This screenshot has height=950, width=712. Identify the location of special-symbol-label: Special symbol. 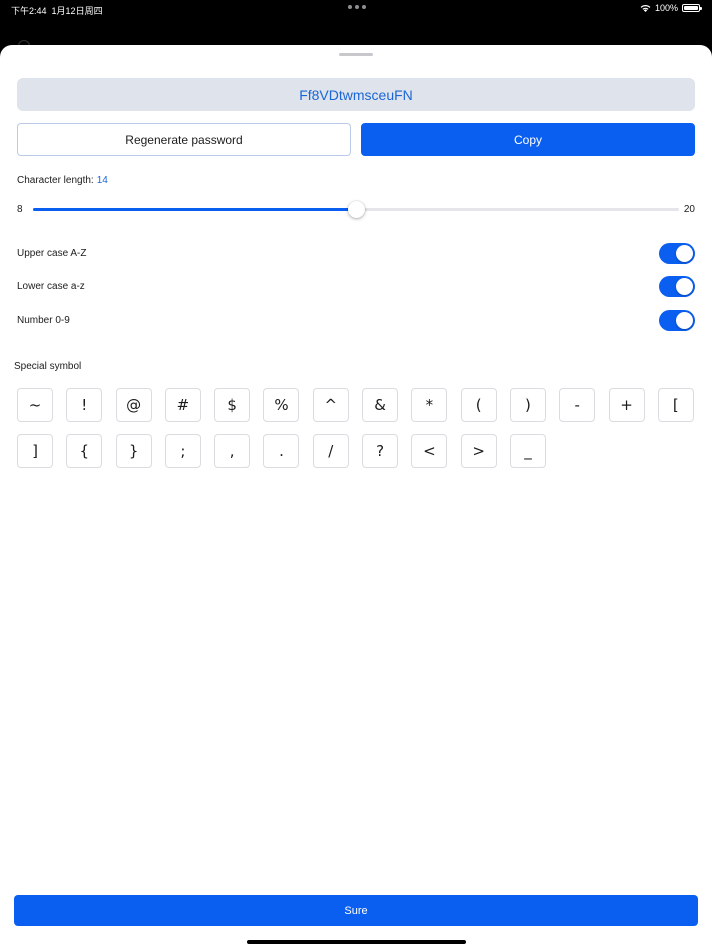
(48, 366).